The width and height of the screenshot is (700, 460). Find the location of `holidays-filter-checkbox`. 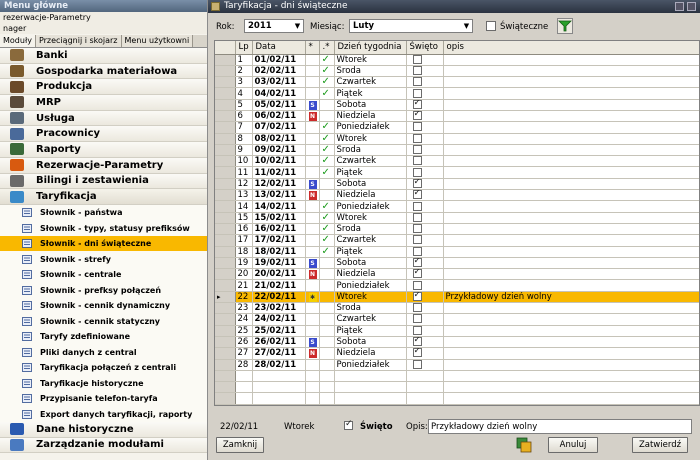

holidays-filter-checkbox is located at coordinates (491, 26).